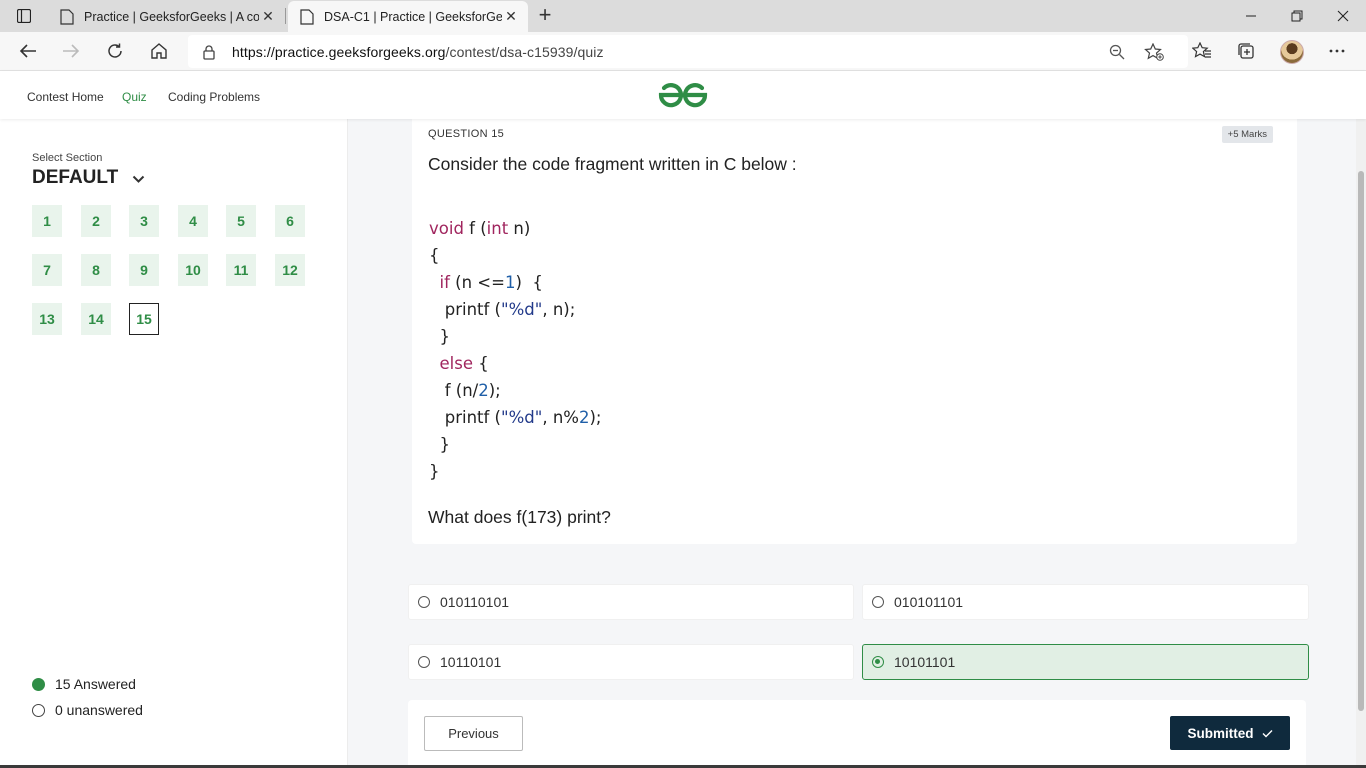 Image resolution: width=1366 pixels, height=768 pixels. I want to click on profile-avatar, so click(1292, 52).